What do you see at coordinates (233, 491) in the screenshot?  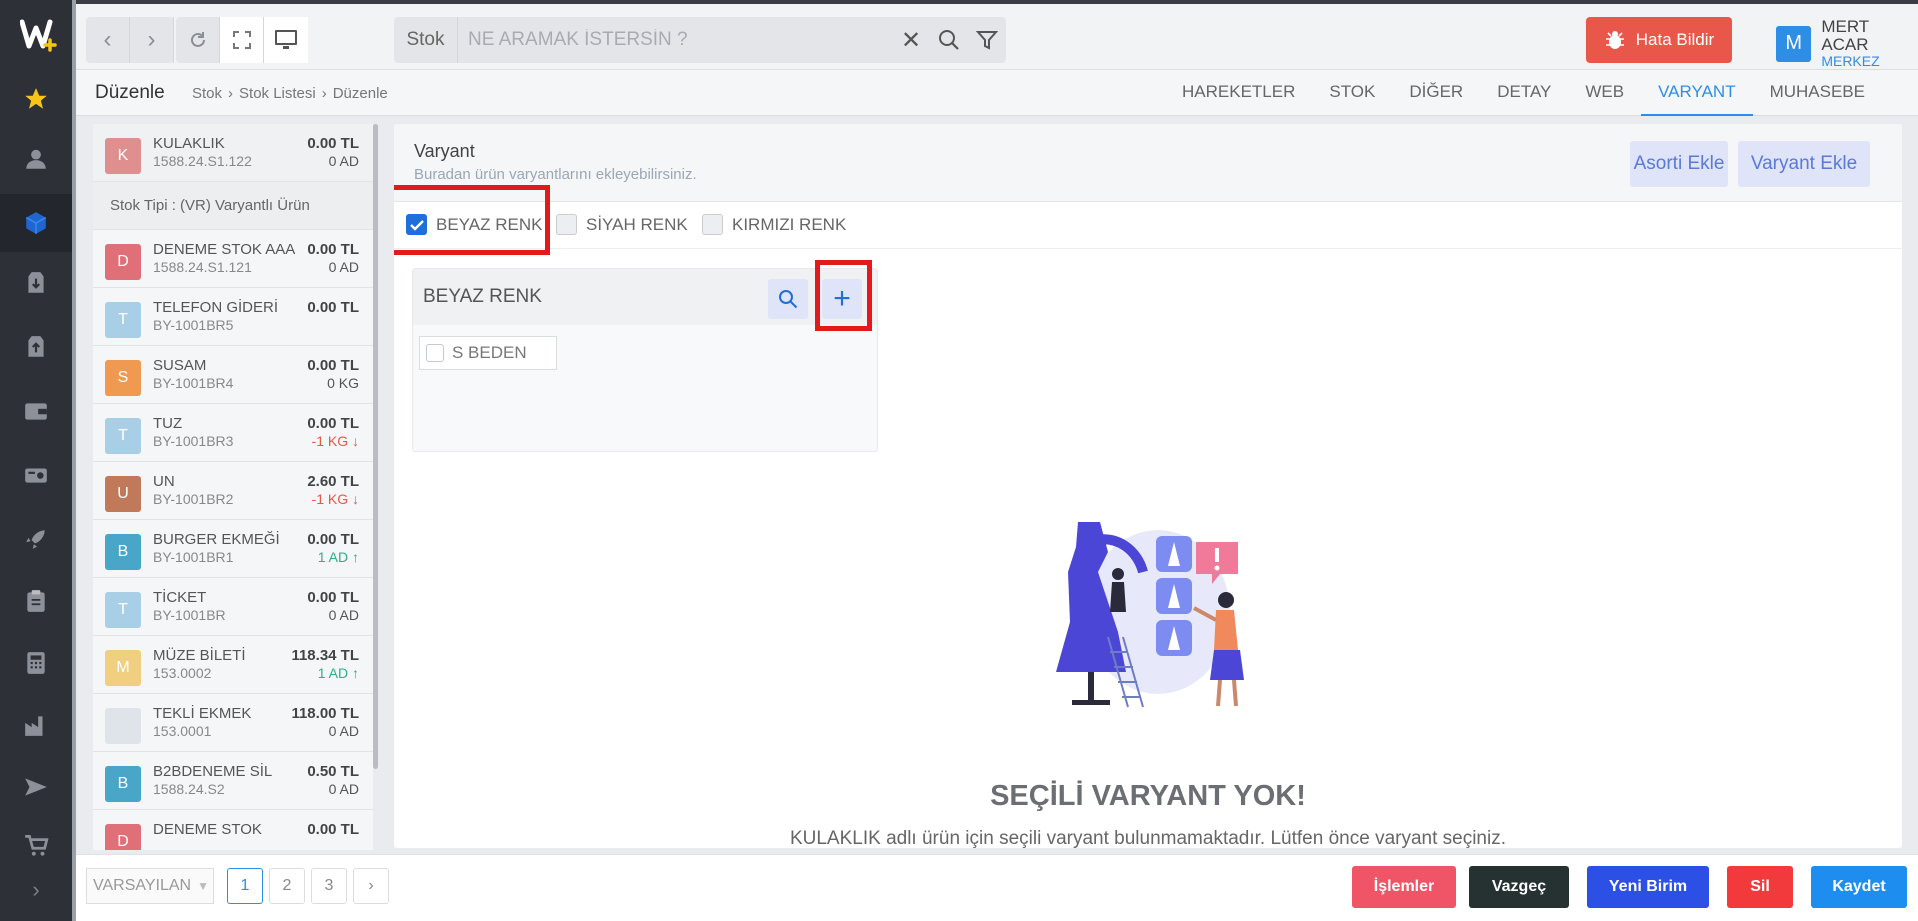 I see `stock-list-item: U UN BY-1001BR2 2.60 TL -1 KG ↓` at bounding box center [233, 491].